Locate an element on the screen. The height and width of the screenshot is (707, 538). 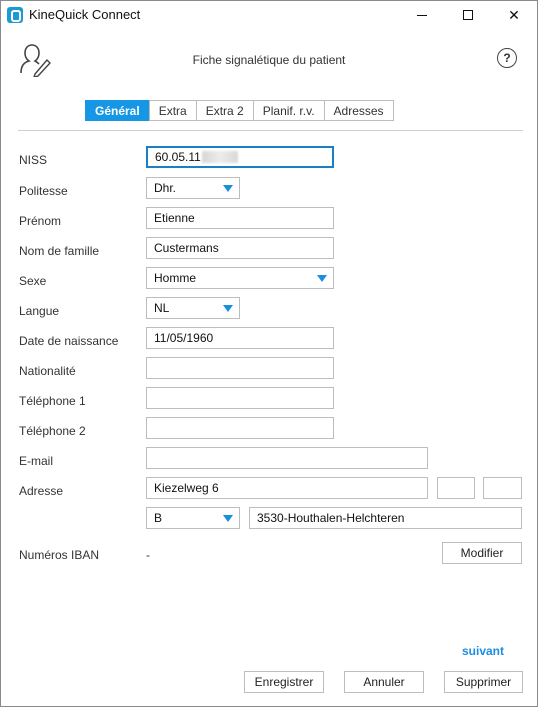
politesse-label: Politesse is located at coordinates (43, 191).